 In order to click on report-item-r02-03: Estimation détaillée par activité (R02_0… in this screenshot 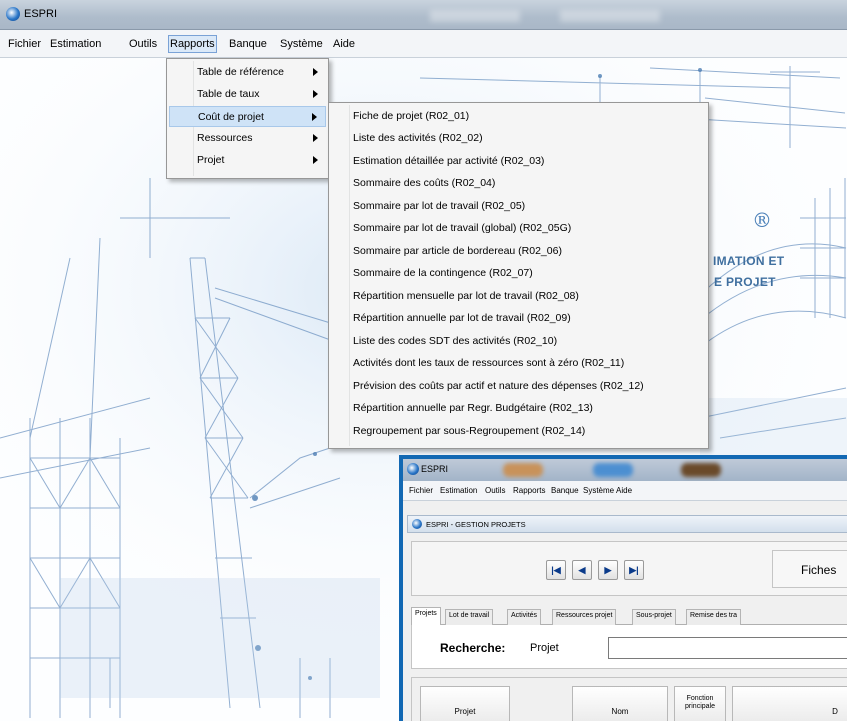, I will do `click(518, 161)`.